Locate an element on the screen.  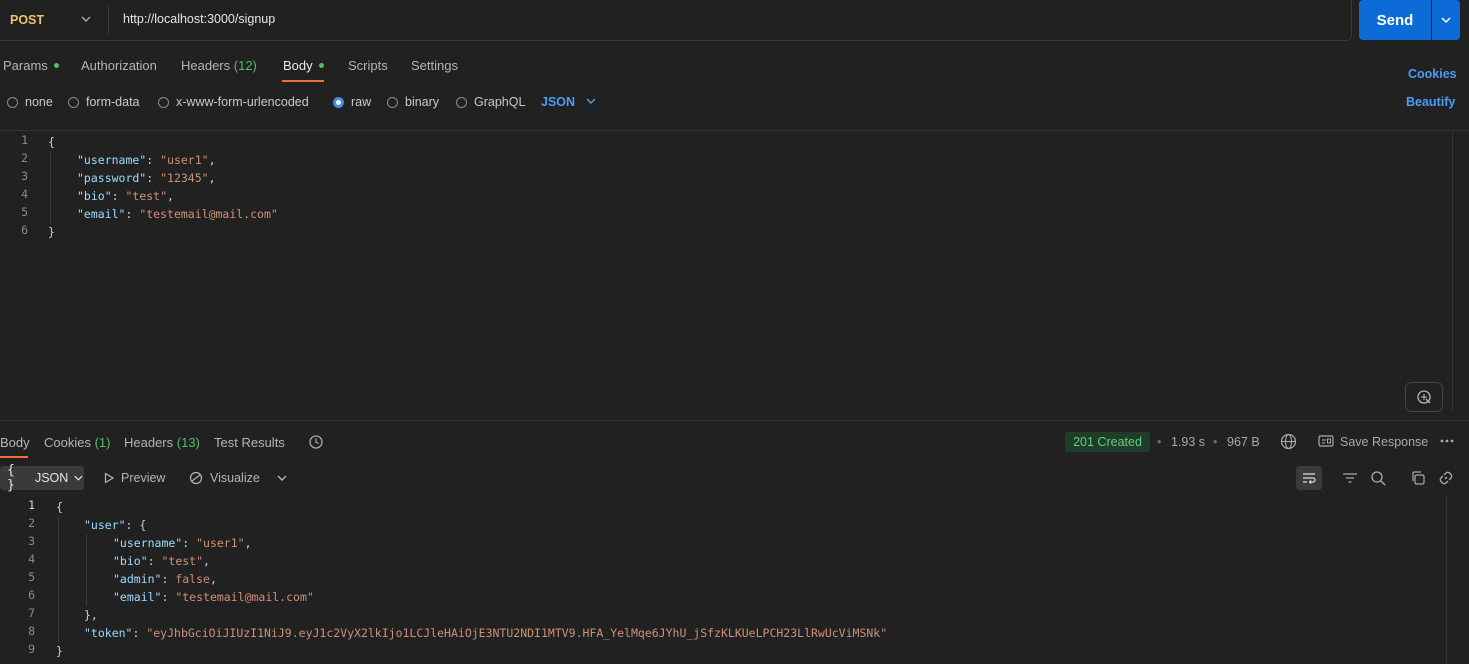
filter-icon is located at coordinates (1350, 478).